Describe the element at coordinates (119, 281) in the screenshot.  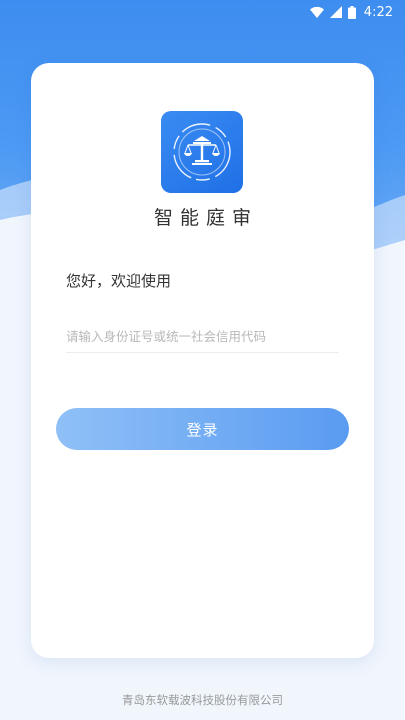
I see `greeting-text: 您好，欢迎使用` at that location.